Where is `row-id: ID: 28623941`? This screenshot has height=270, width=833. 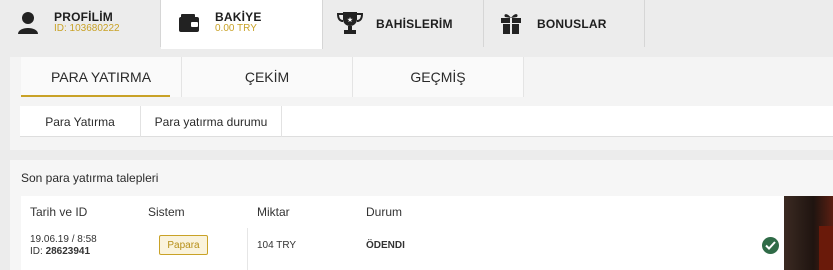 row-id: ID: 28623941 is located at coordinates (60, 251).